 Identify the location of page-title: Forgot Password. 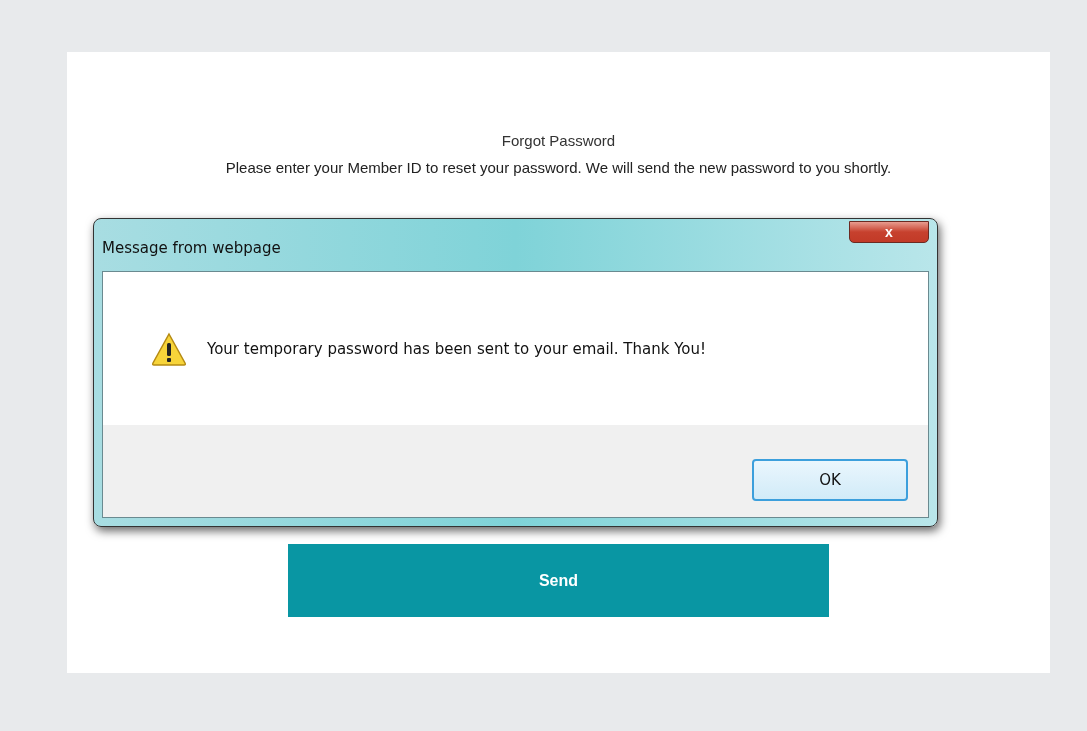
(558, 140).